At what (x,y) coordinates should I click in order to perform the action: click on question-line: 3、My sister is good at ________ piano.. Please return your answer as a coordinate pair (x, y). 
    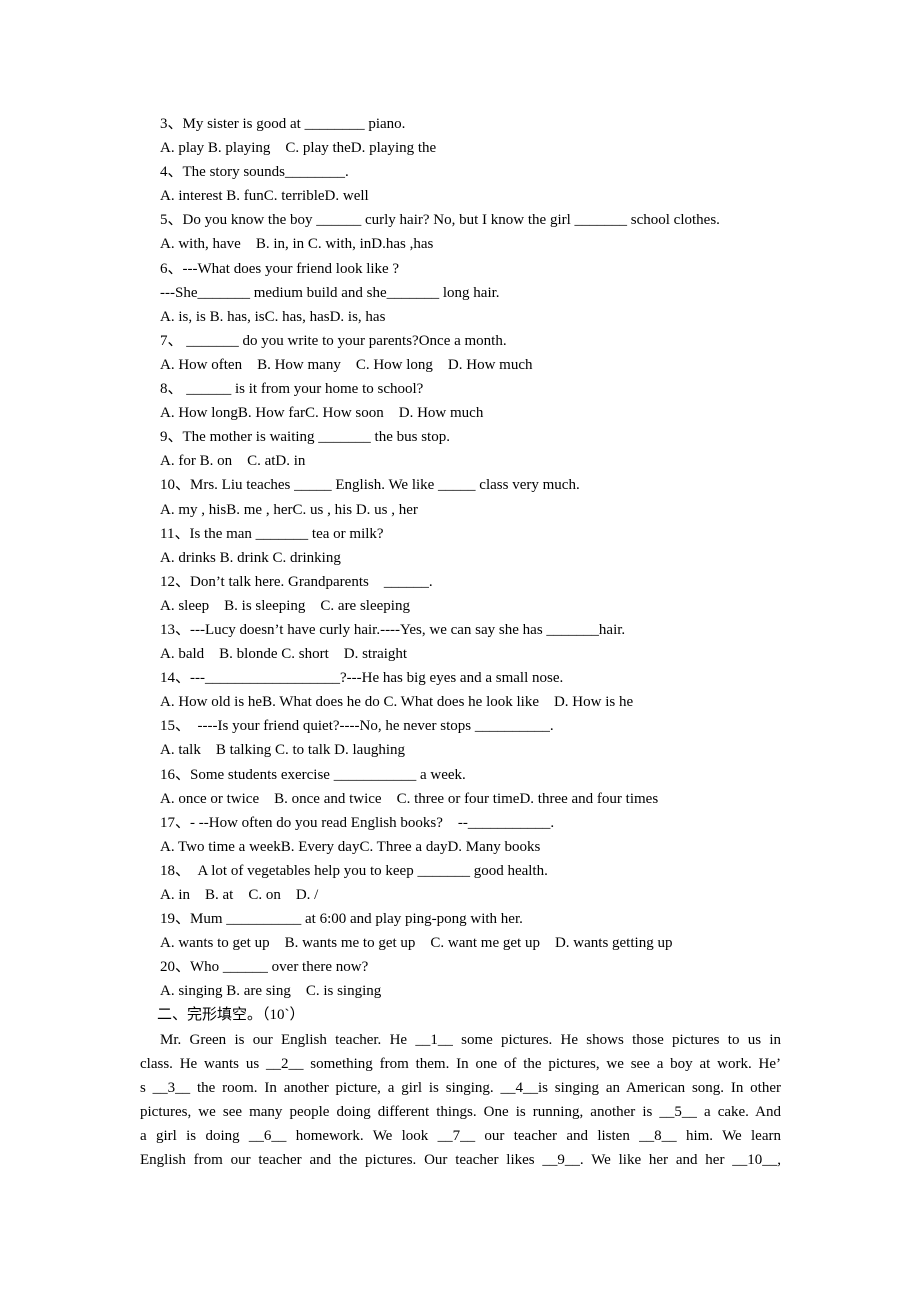
    Looking at the image, I should click on (283, 124).